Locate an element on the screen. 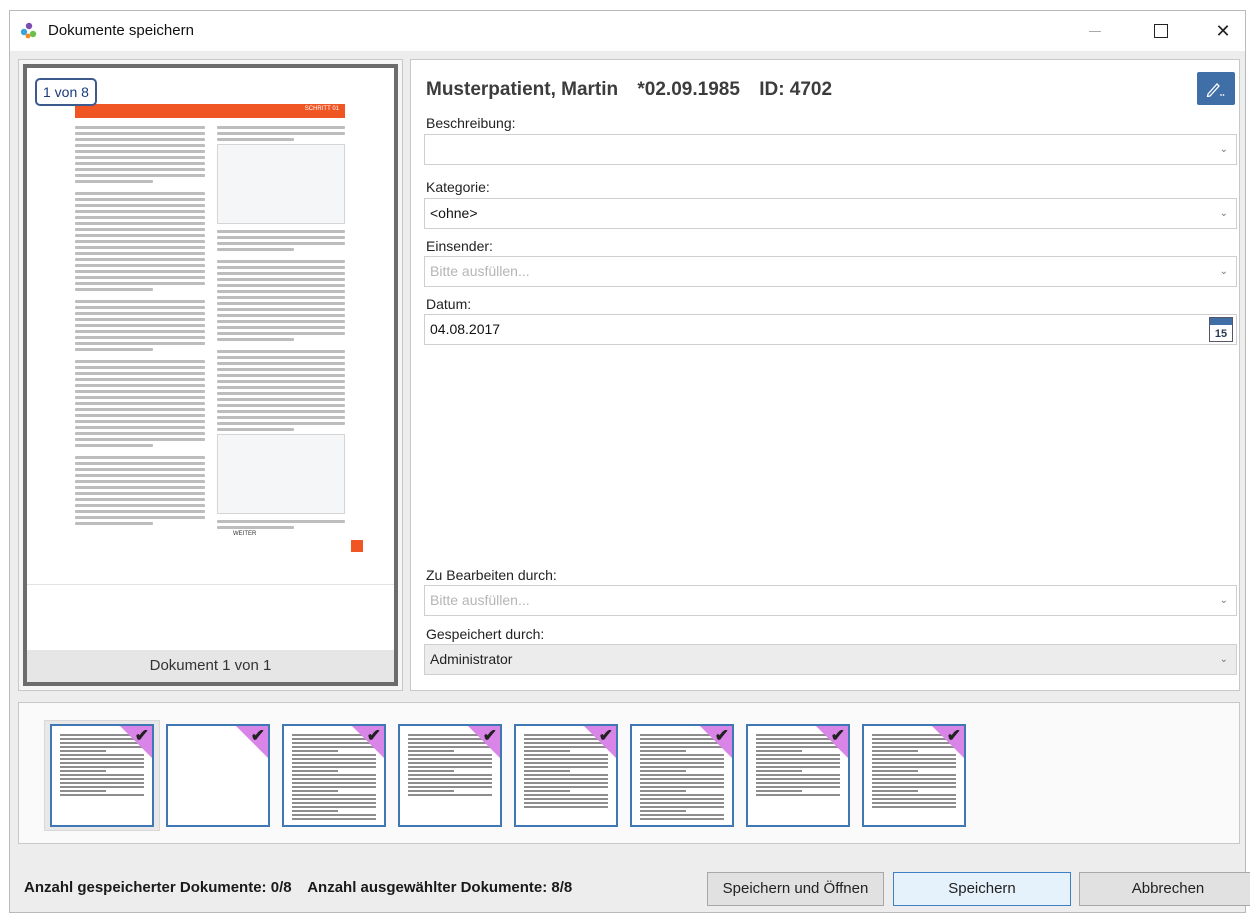 The height and width of the screenshot is (915, 1250). document-footer-marker is located at coordinates (357, 546).